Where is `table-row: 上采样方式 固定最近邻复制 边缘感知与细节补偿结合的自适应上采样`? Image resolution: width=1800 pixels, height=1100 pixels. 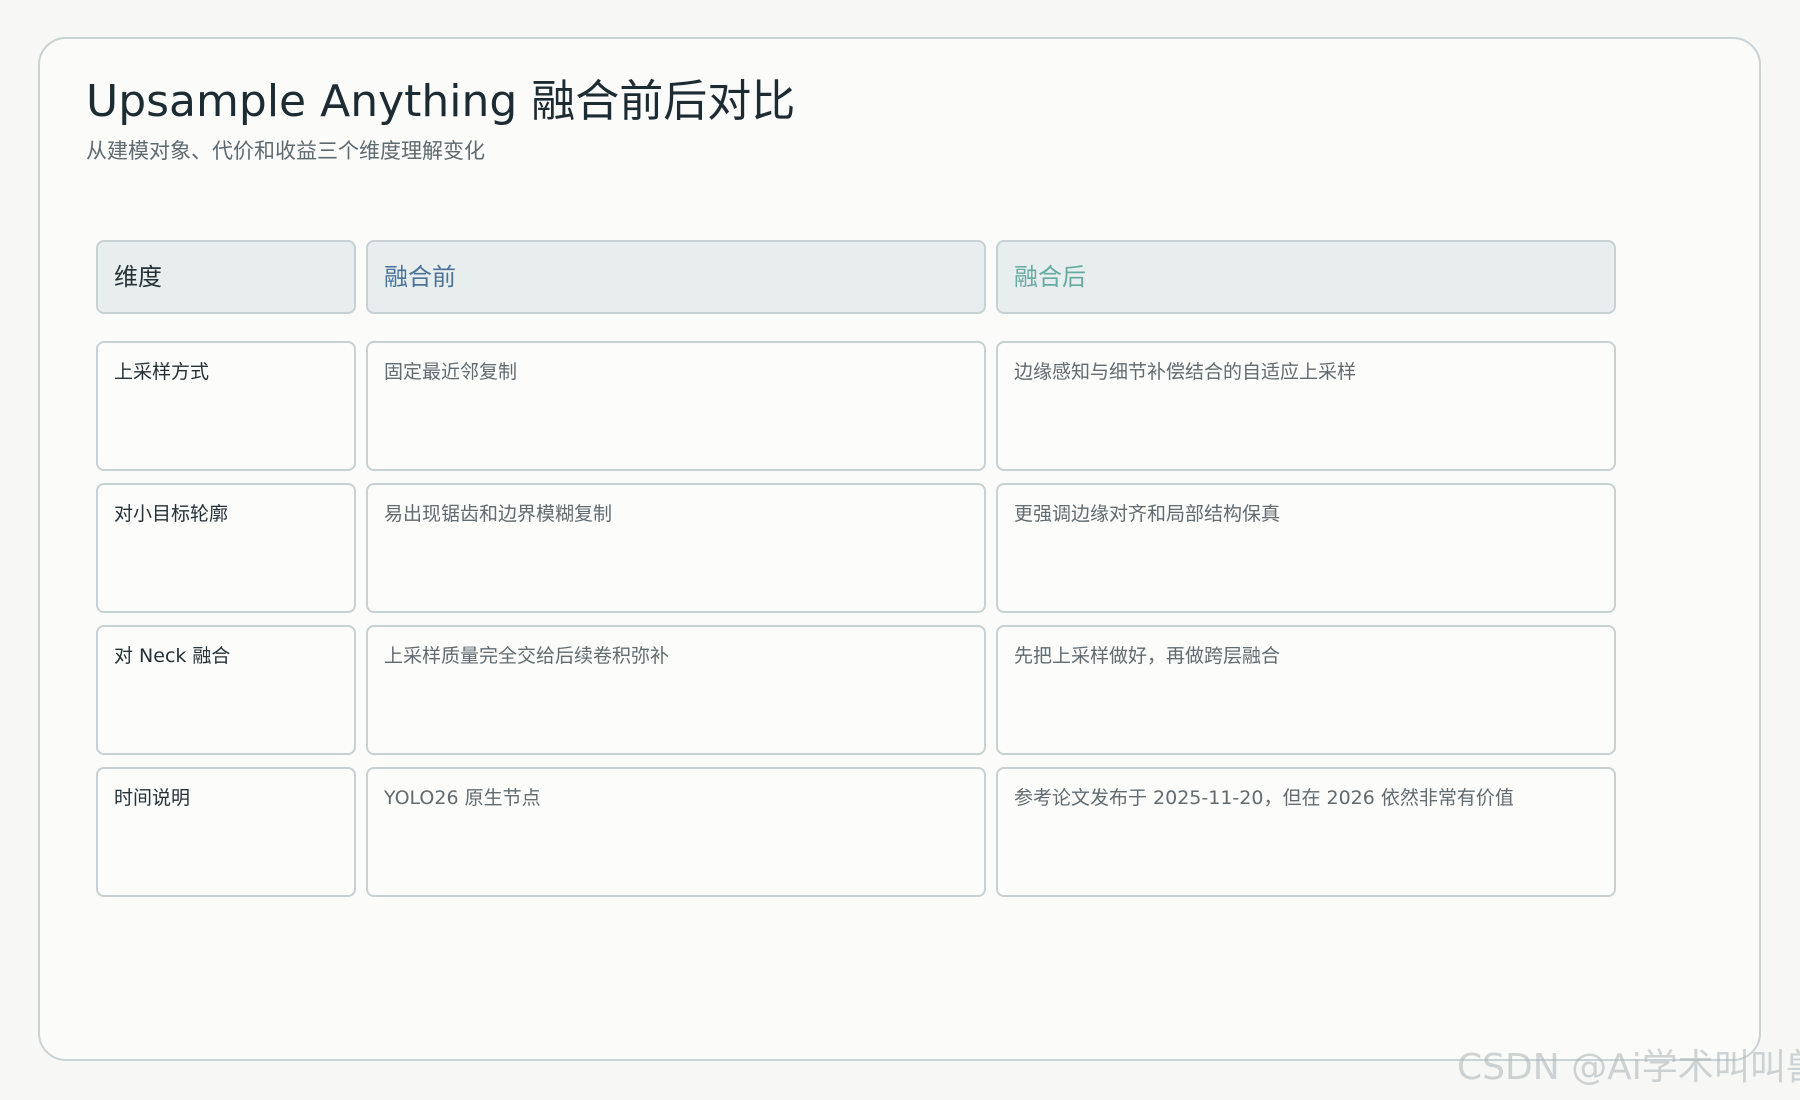
table-row: 上采样方式 固定最近邻复制 边缘感知与细节补偿结合的自适应上采样 is located at coordinates (857, 406).